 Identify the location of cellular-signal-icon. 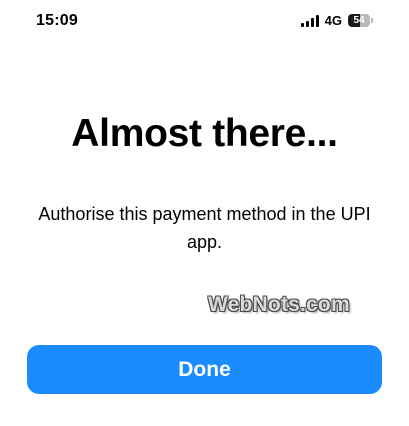
(309, 20).